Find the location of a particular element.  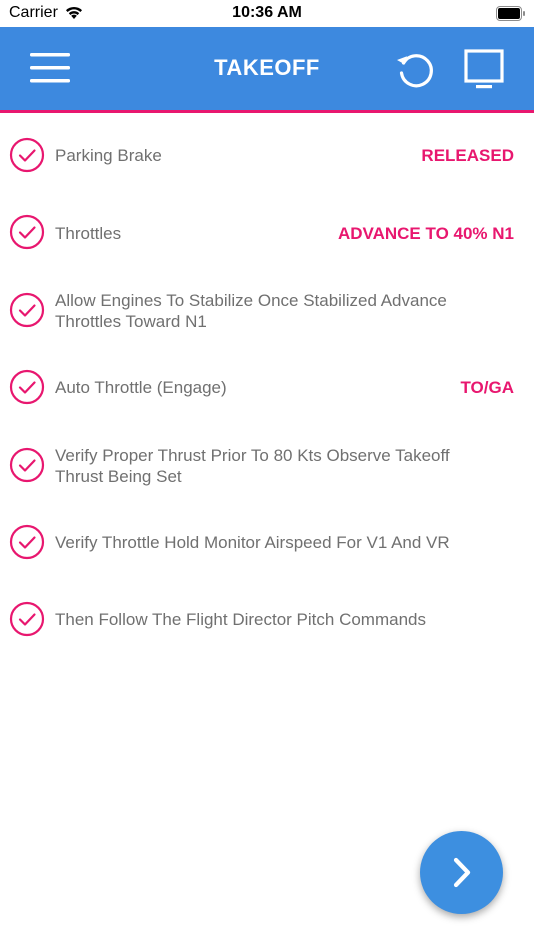

item-value: ADVANCE TO 40% N1 is located at coordinates (425, 233).